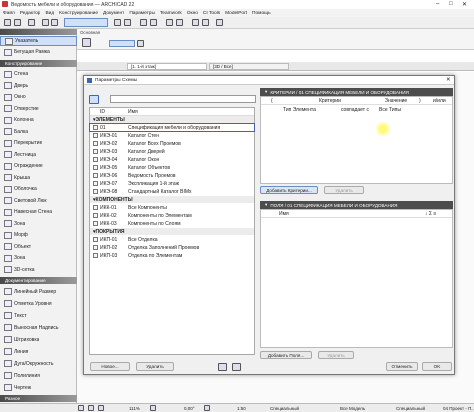 The image size is (474, 412). Describe the element at coordinates (284, 408) in the screenshot. I see `layer-combination: Специальный` at that location.